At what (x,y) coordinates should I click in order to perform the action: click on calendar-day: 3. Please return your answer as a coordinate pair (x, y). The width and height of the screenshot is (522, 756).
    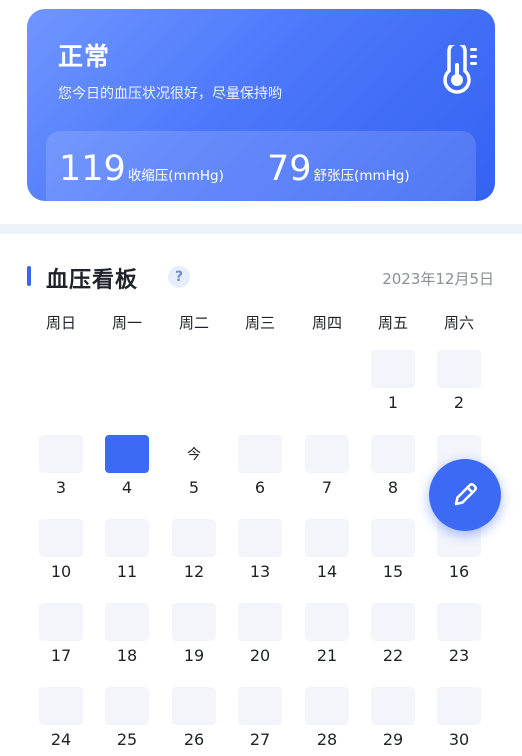
    Looking at the image, I should click on (61, 469).